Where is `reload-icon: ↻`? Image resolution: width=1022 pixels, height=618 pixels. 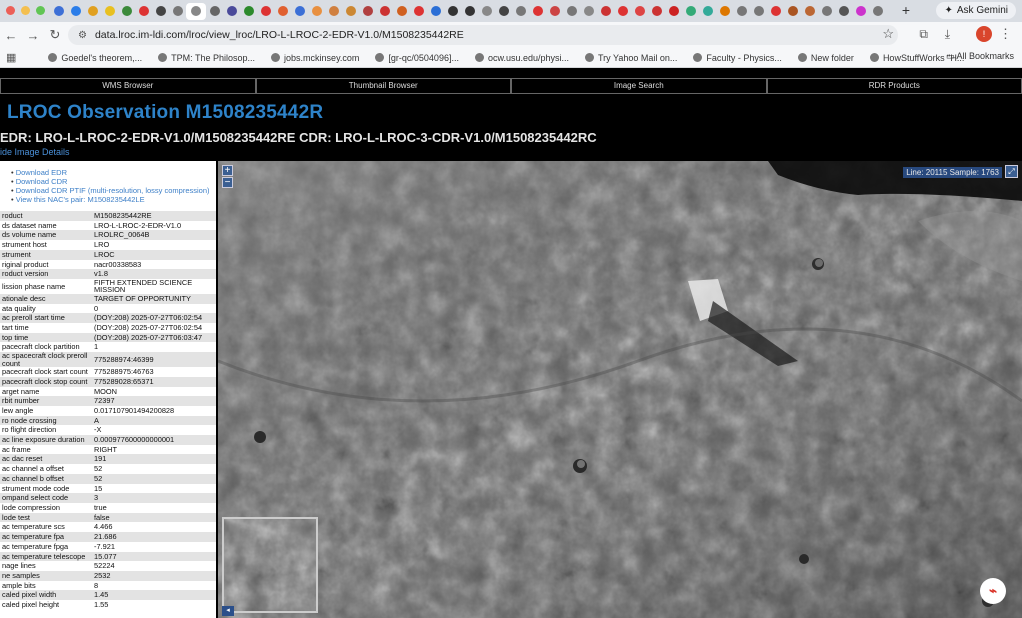
reload-icon: ↻ is located at coordinates (55, 35).